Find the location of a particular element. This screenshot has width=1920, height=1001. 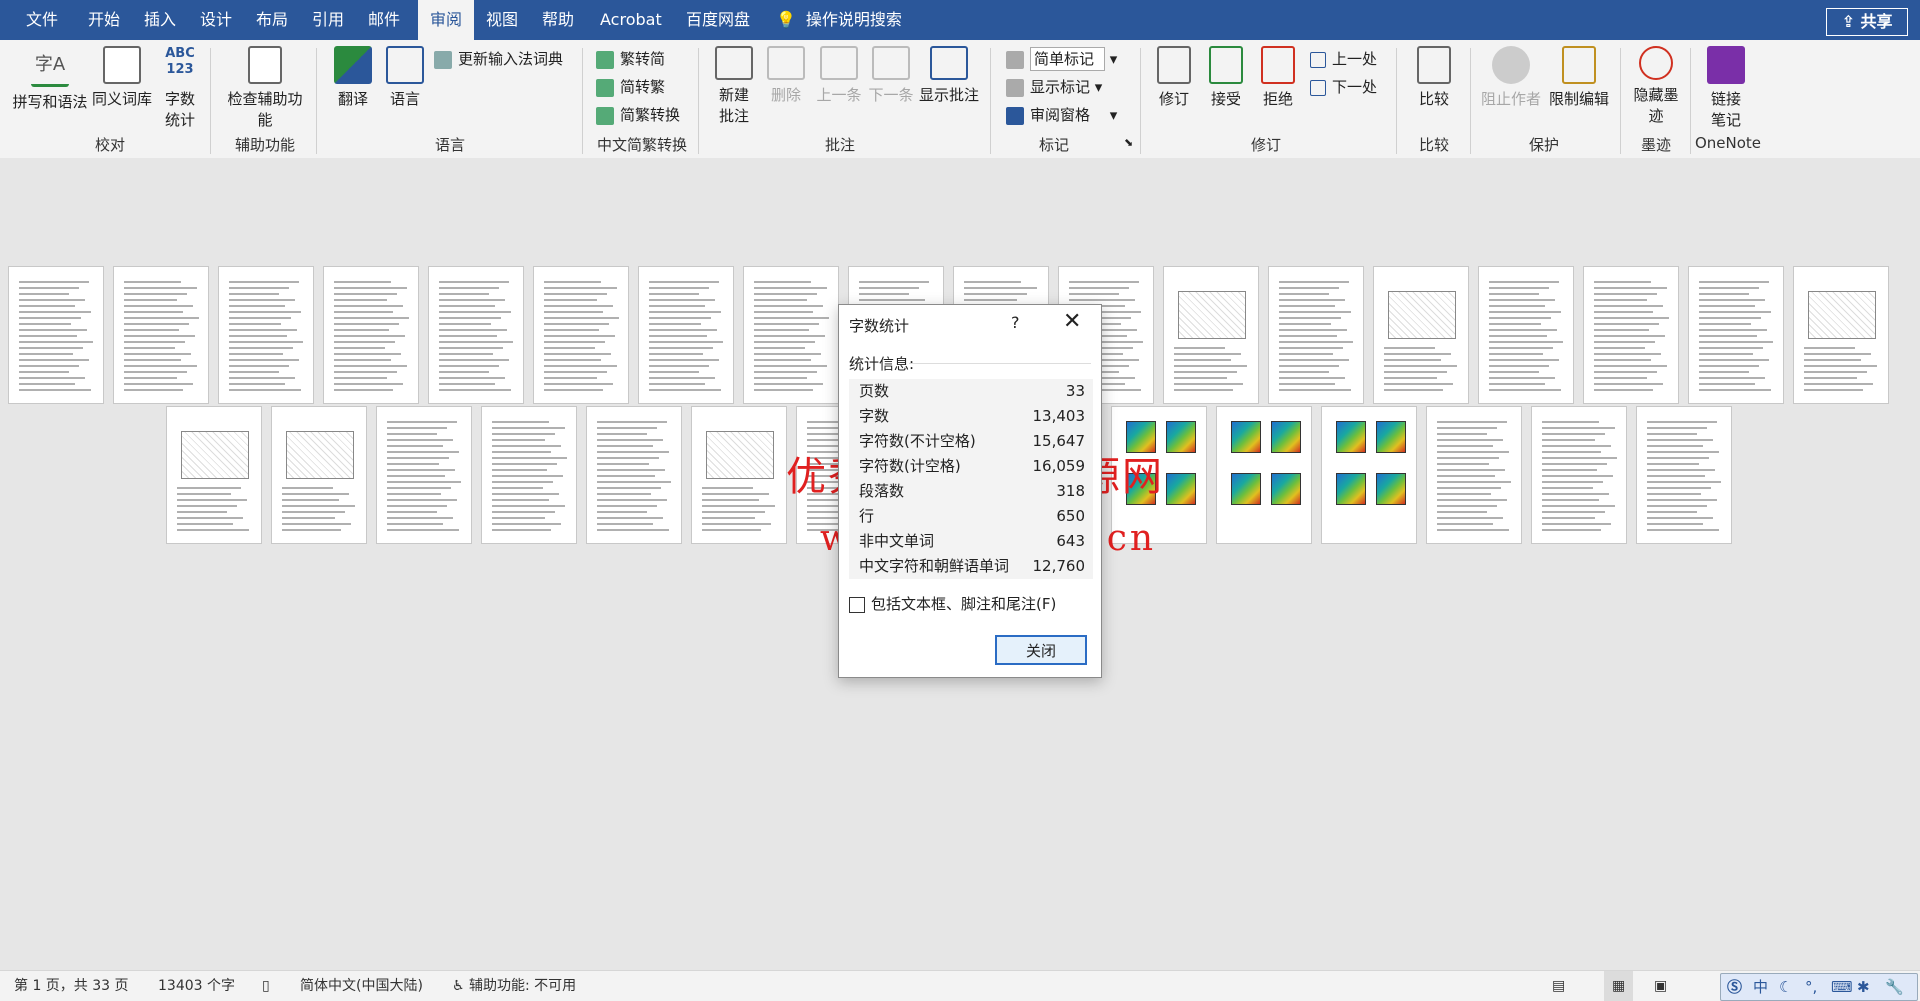

punctuation-icon: °, is located at coordinates (1811, 987).